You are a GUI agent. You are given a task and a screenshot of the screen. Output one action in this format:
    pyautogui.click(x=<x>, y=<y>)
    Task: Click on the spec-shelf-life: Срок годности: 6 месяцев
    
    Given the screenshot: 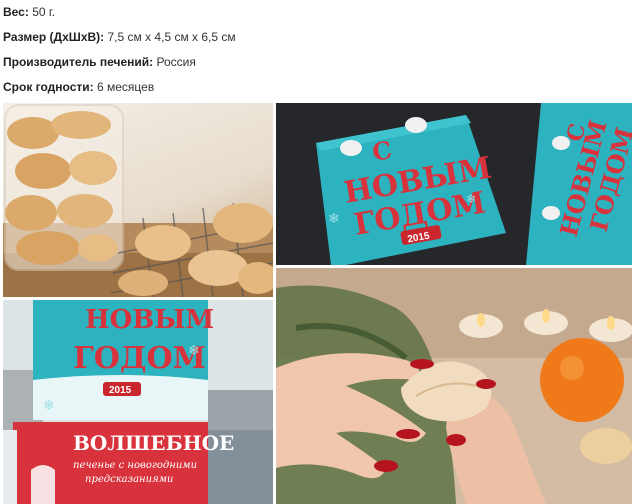 What is the action you would take?
    pyautogui.click(x=78, y=87)
    